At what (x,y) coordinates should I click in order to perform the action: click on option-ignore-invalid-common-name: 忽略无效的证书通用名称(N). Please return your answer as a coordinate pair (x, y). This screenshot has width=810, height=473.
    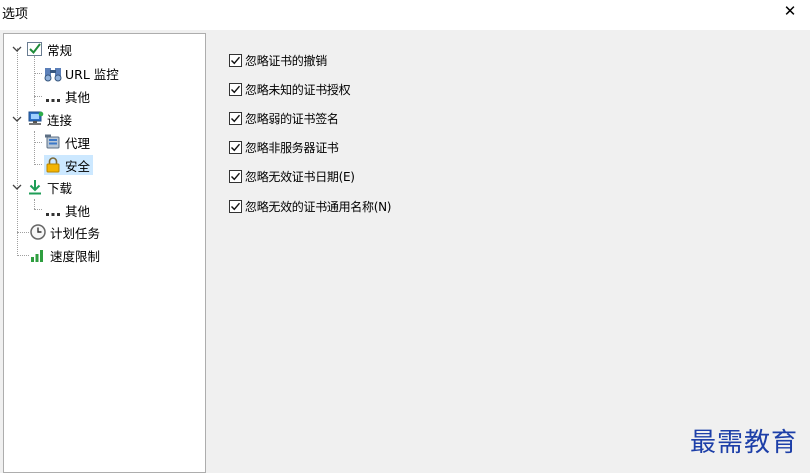
    Looking at the image, I should click on (310, 206).